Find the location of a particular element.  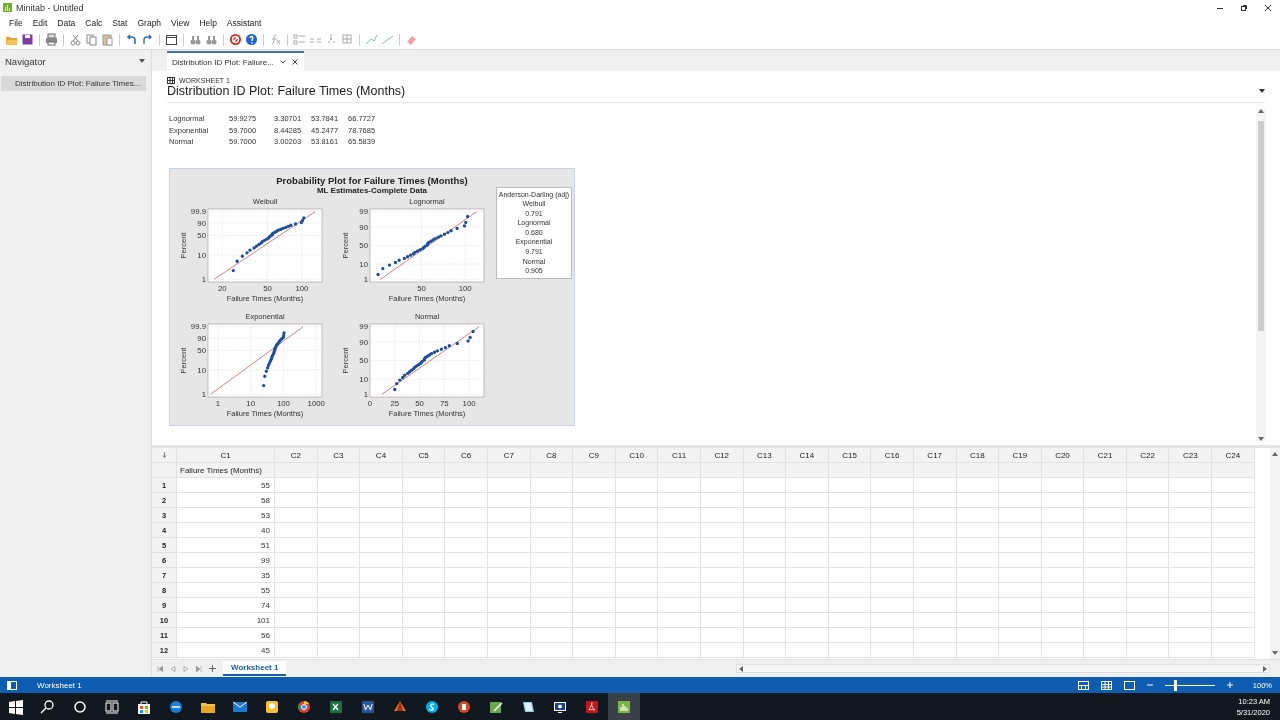

slides-app-icon is located at coordinates (464, 706).